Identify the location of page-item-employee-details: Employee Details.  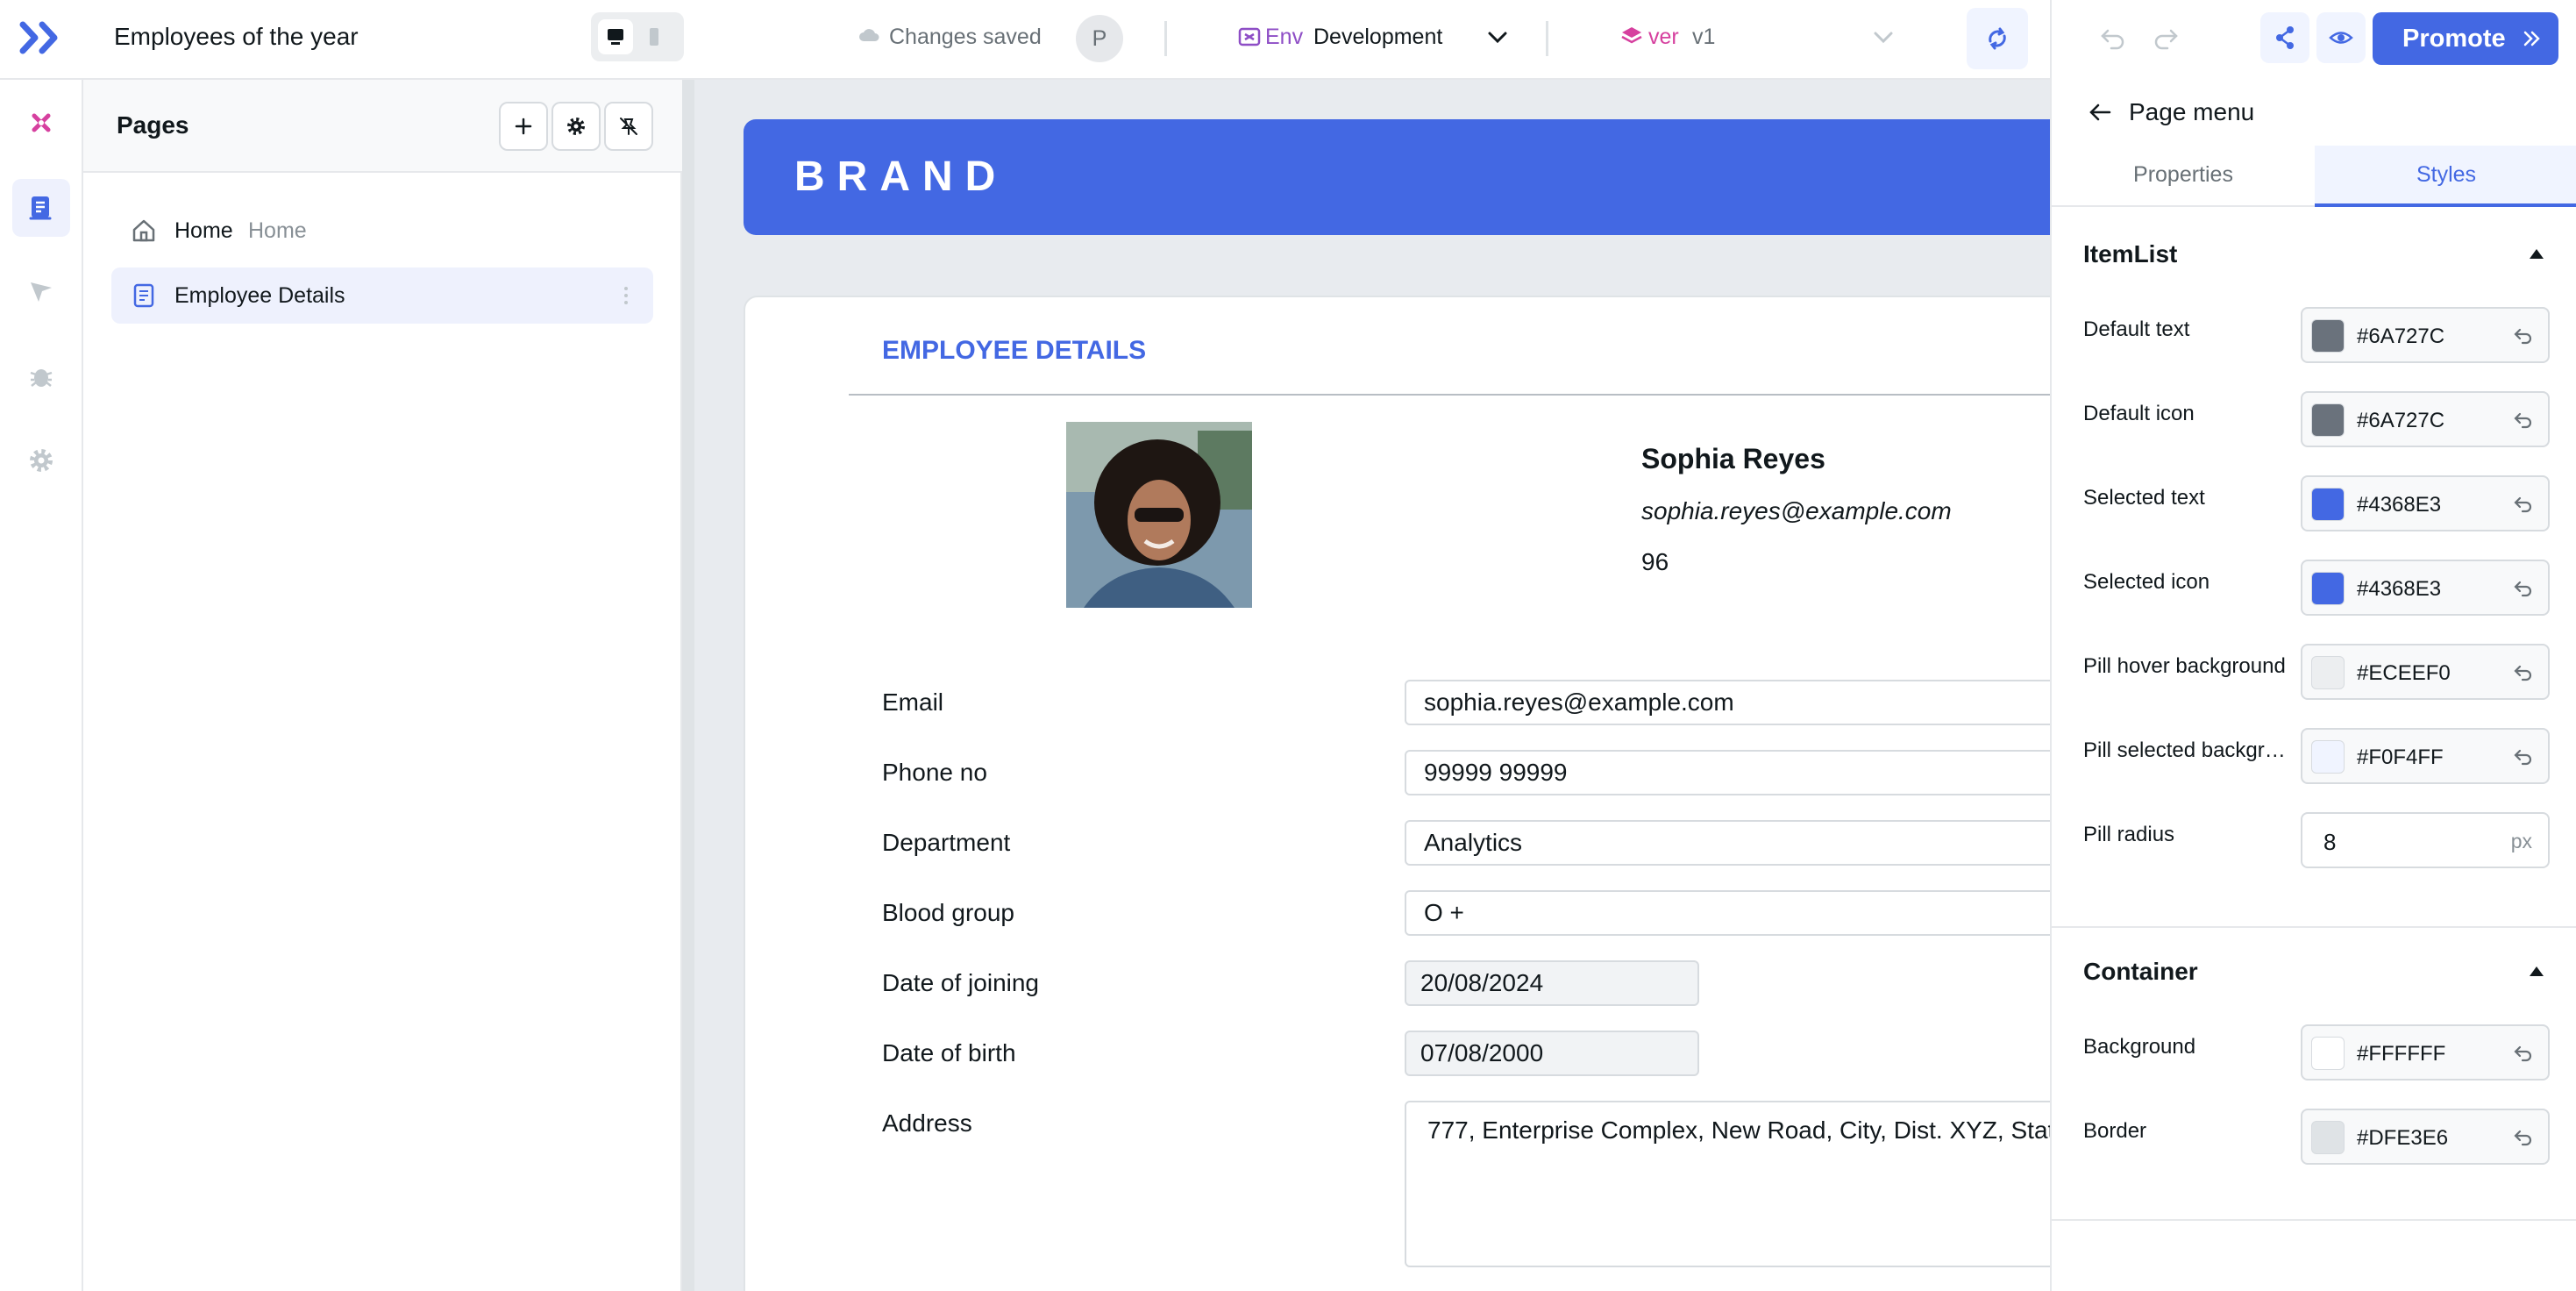
(382, 295).